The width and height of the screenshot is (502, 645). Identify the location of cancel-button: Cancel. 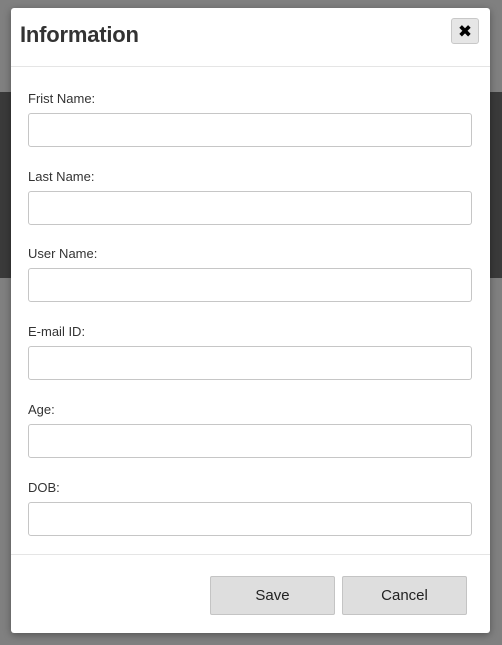
(404, 595).